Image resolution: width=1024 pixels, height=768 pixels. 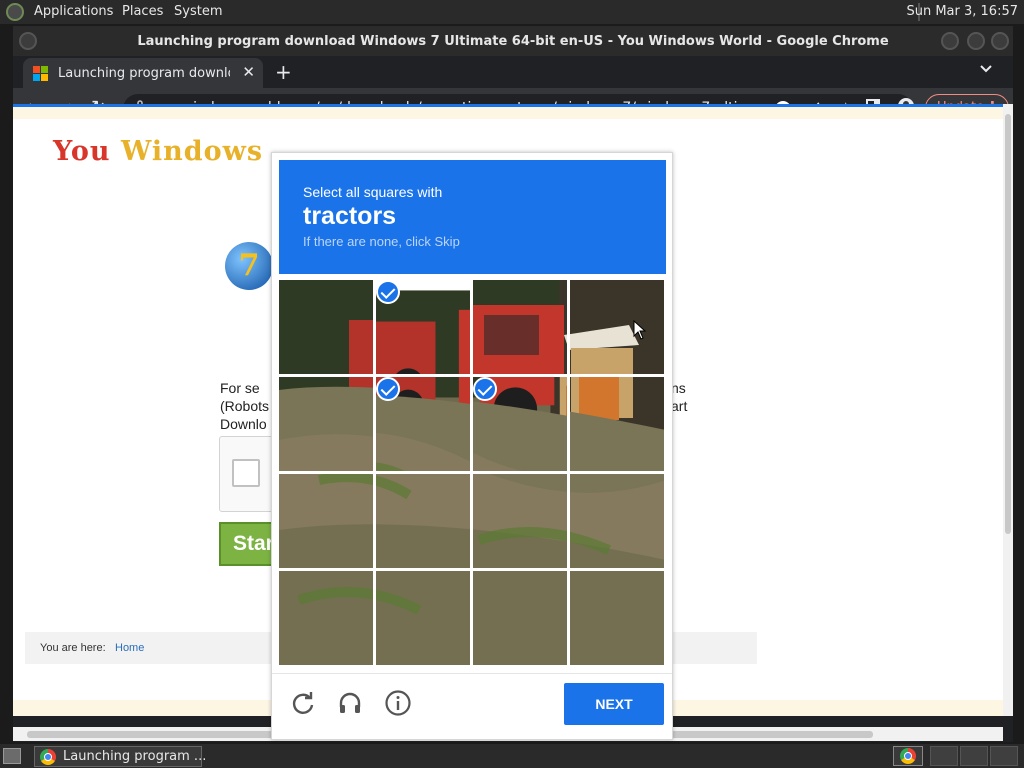 I want to click on tab-search-button, so click(x=986, y=71).